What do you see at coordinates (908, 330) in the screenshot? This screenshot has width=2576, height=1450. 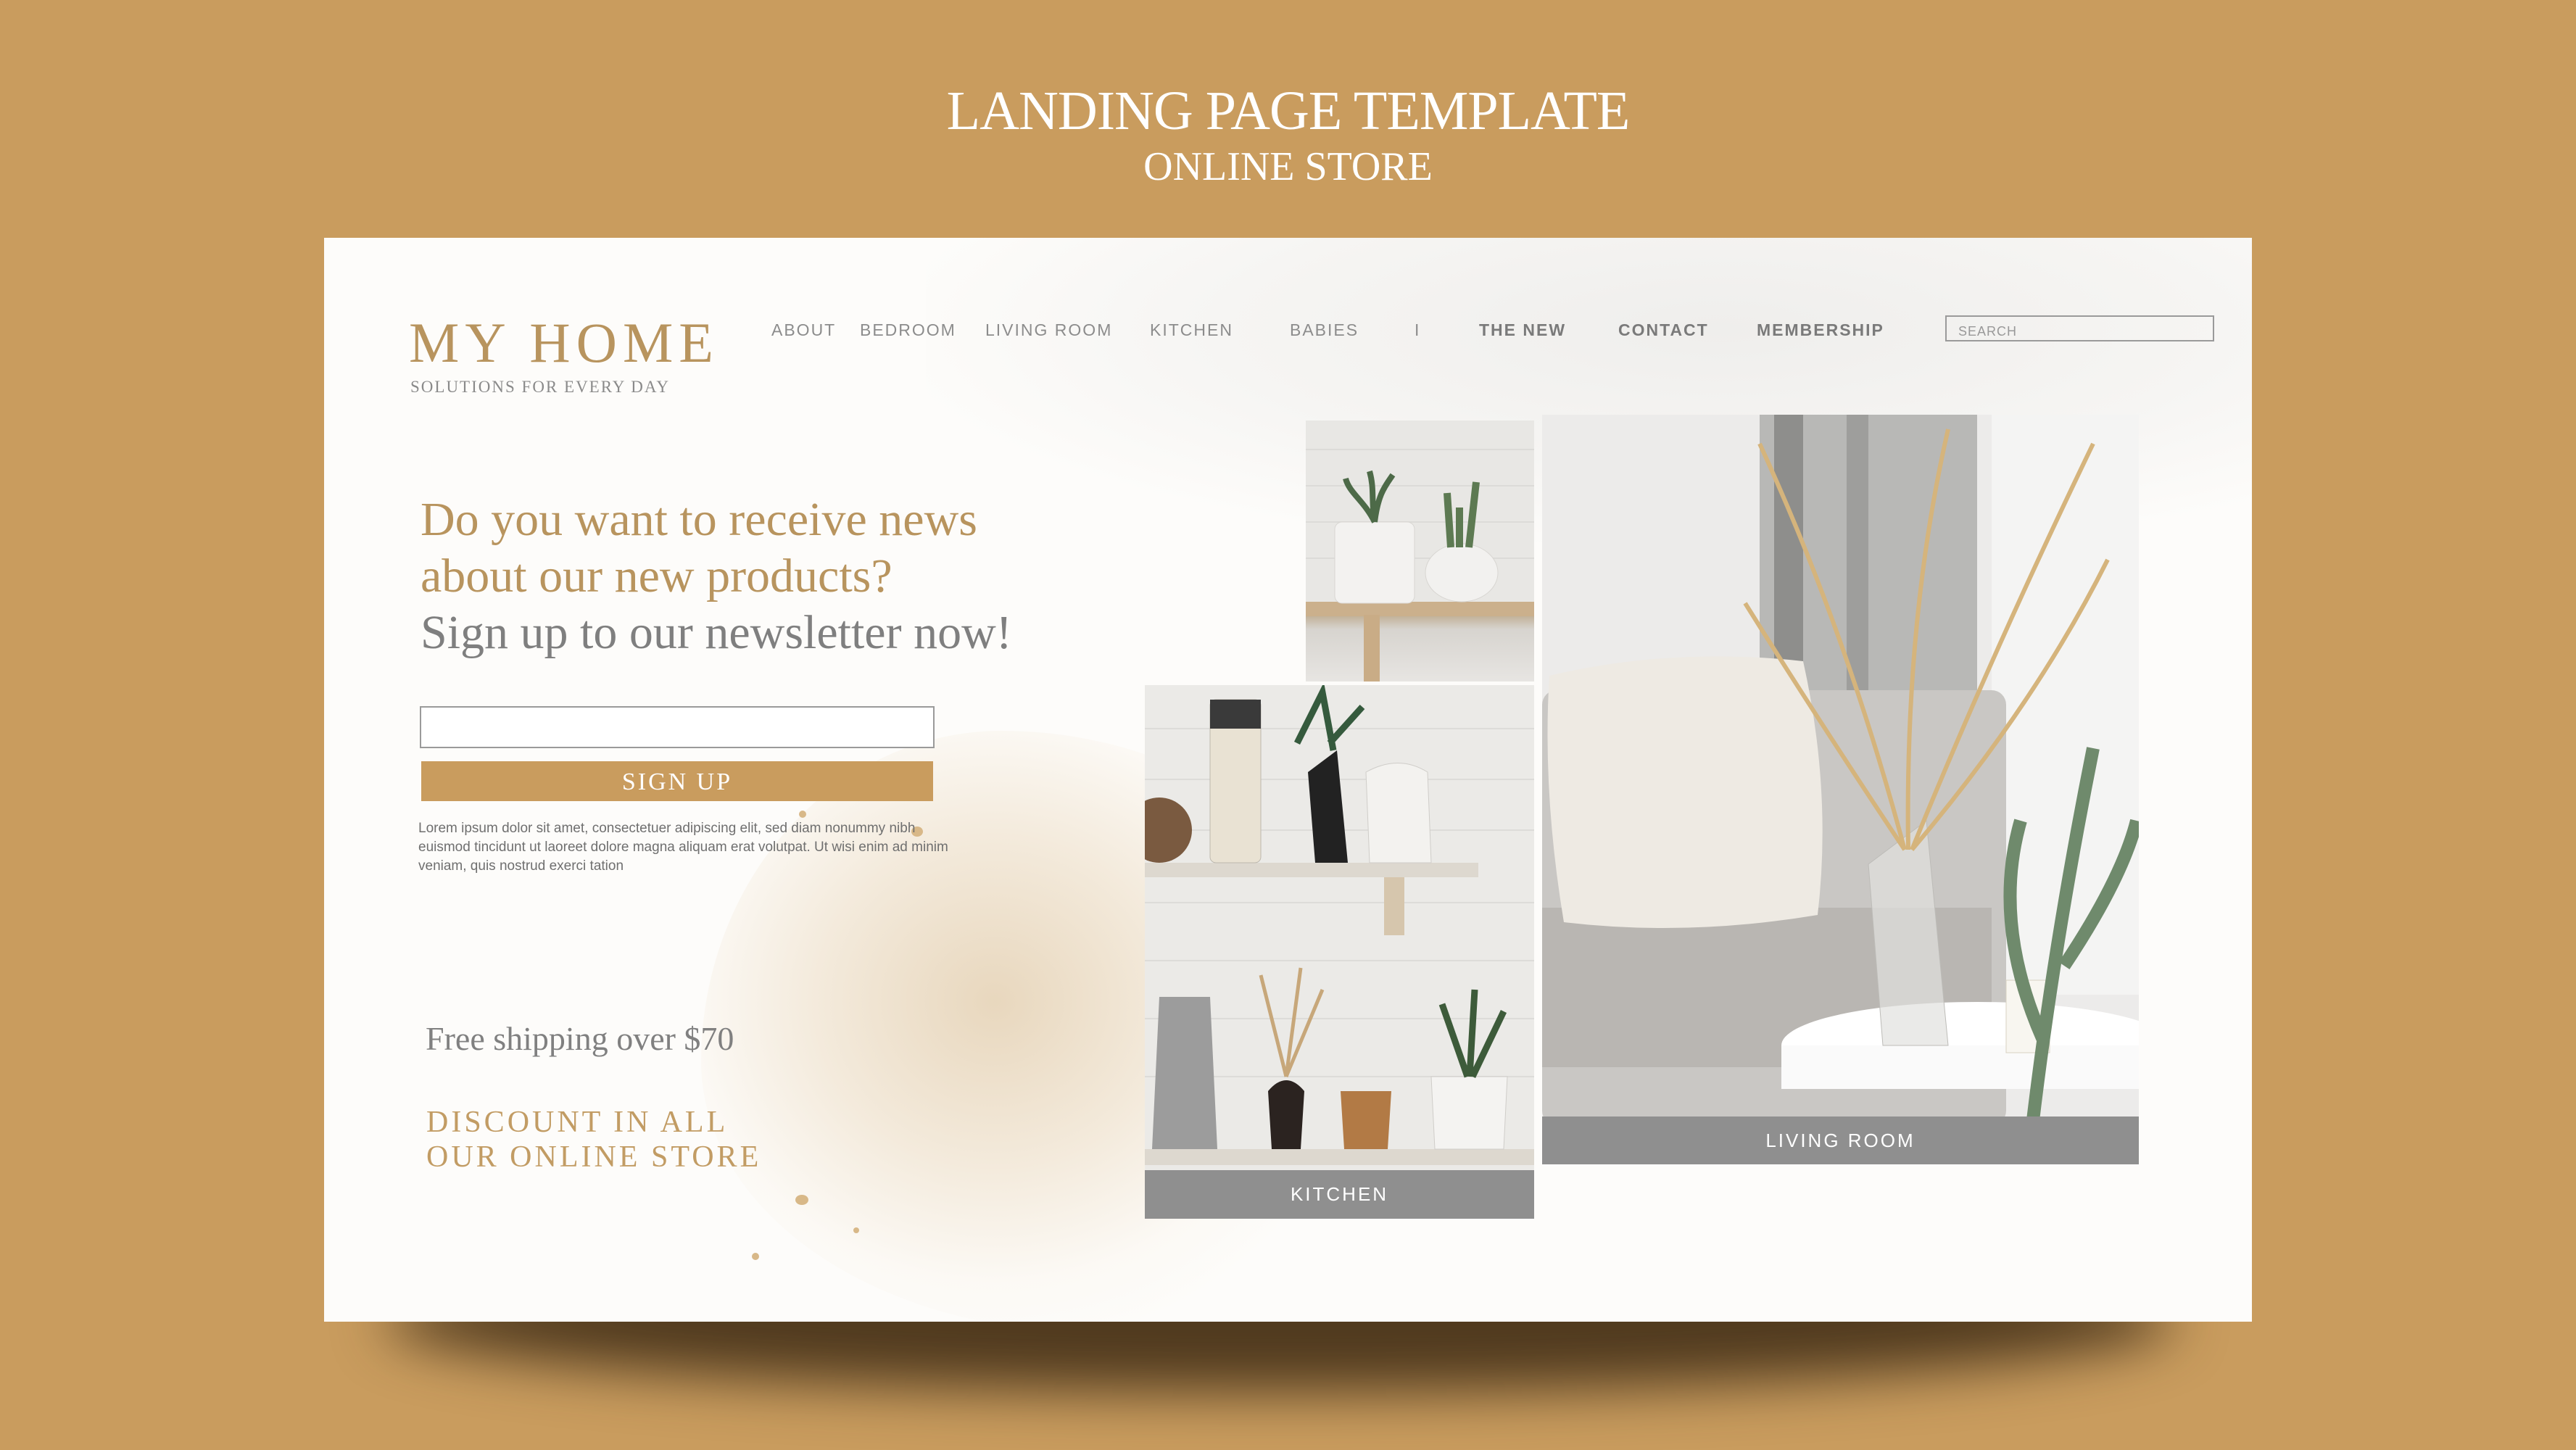 I see `nav-bedroom: BEDROOM` at bounding box center [908, 330].